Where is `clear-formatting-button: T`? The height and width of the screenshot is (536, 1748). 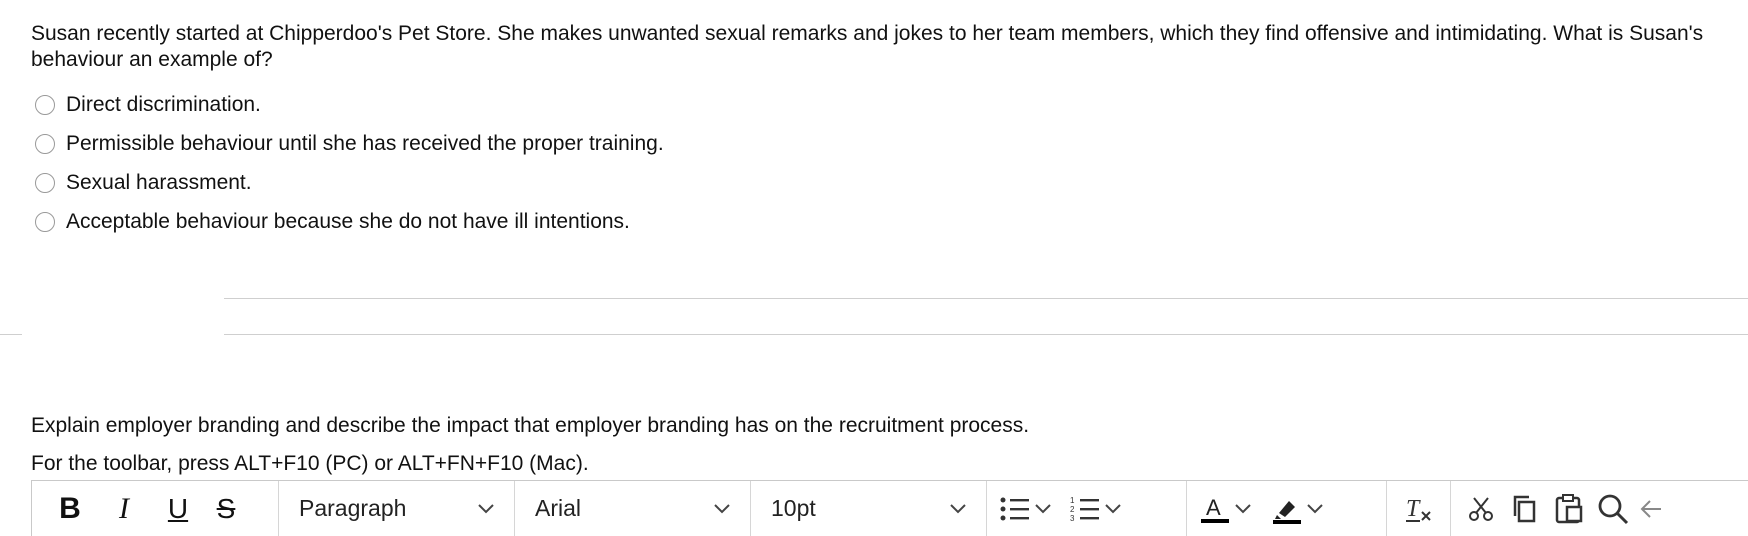 clear-formatting-button: T is located at coordinates (1419, 509).